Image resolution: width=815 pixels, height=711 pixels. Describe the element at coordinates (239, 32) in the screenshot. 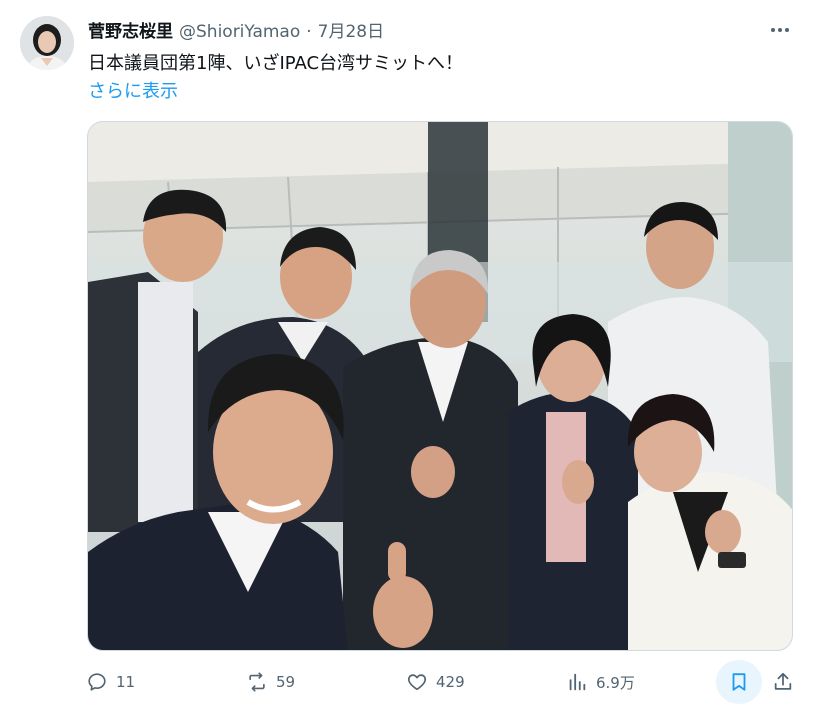

I see `author-handle: @ShioriYamao` at that location.